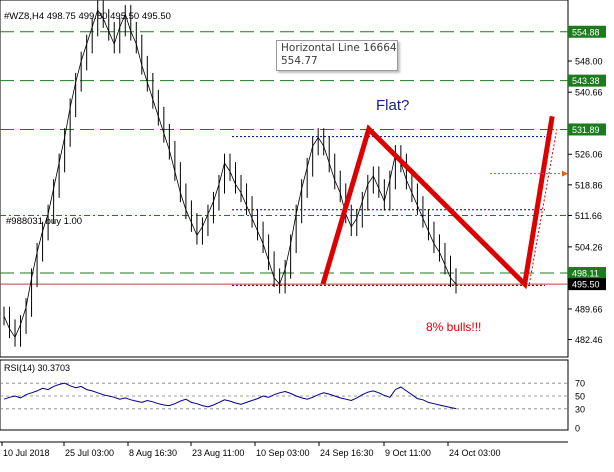  Describe the element at coordinates (475, 453) in the screenshot. I see `time-axis-label: 24 Oct 03:00` at that location.